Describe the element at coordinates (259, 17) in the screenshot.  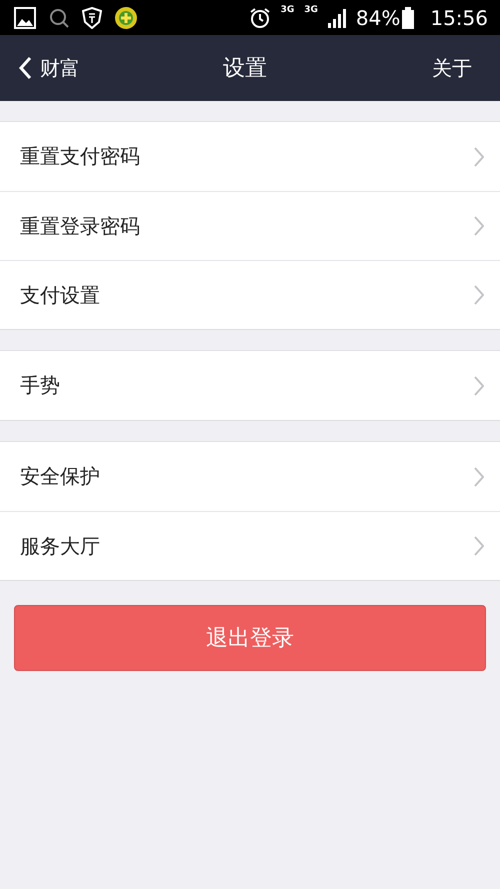
I see `alarm-icon` at that location.